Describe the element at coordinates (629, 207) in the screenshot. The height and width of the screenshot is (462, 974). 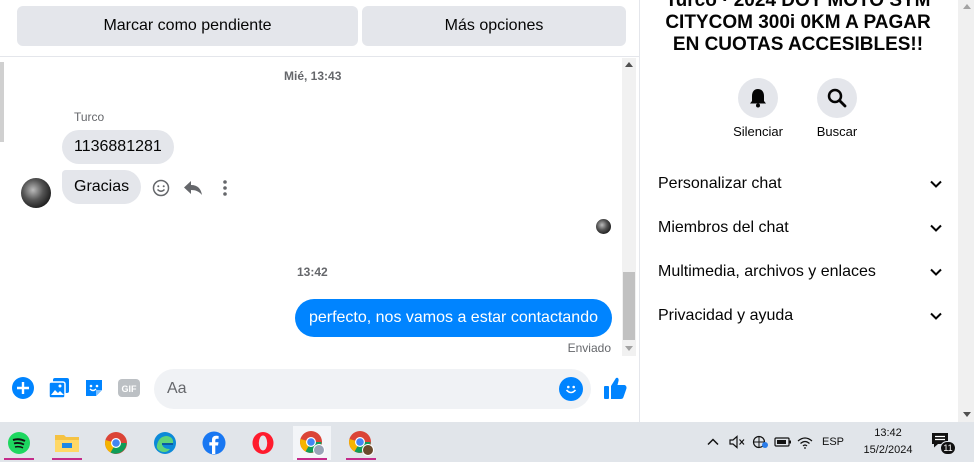
I see `chat-scrollbar` at that location.